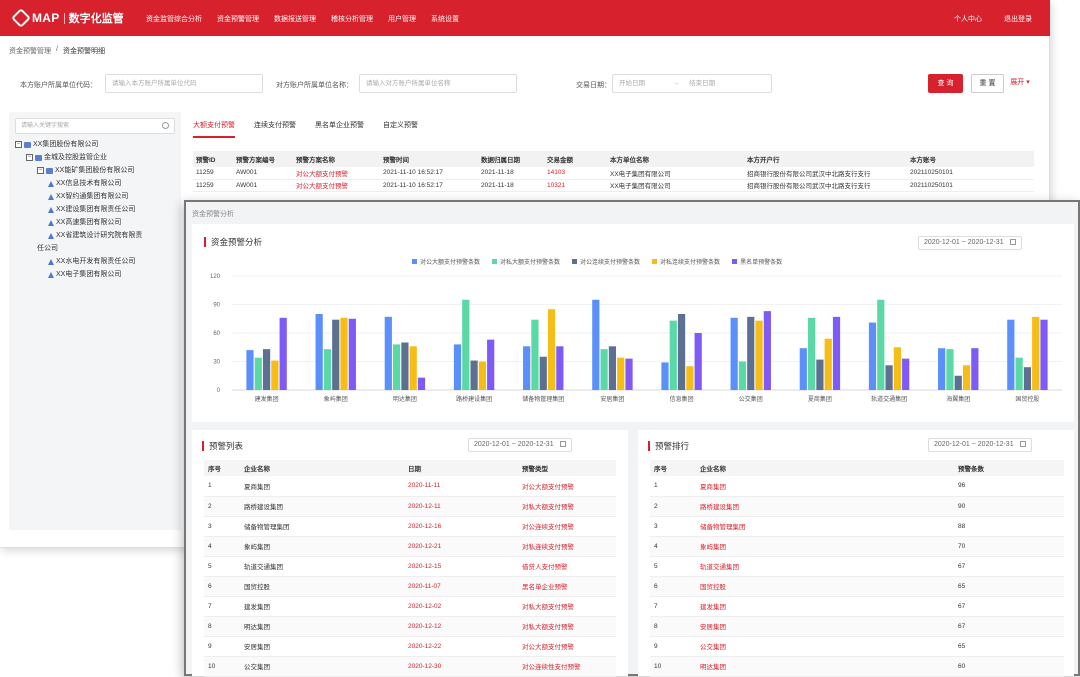 This screenshot has height=677, width=1080. I want to click on nav-system-settings: 系统设置, so click(445, 19).